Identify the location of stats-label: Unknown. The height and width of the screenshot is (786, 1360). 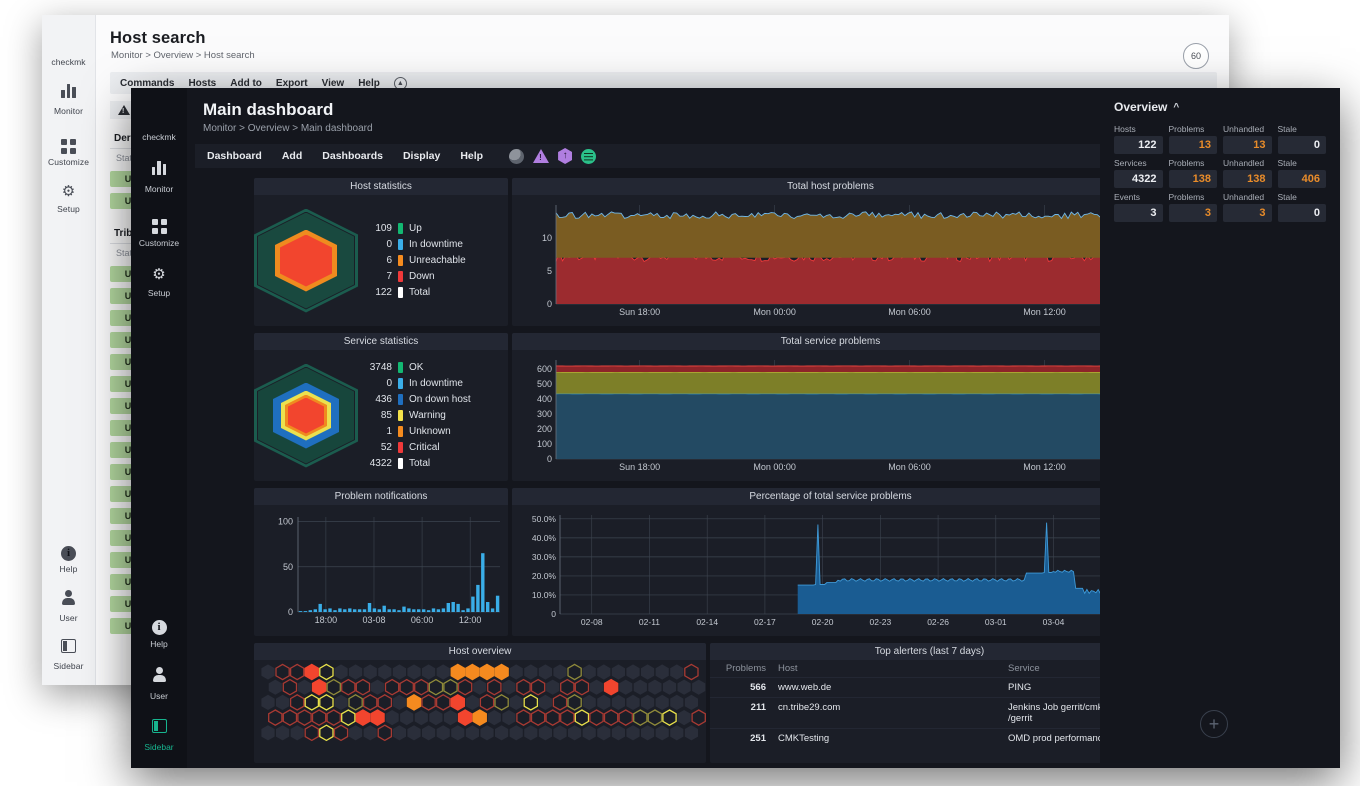
(456, 432).